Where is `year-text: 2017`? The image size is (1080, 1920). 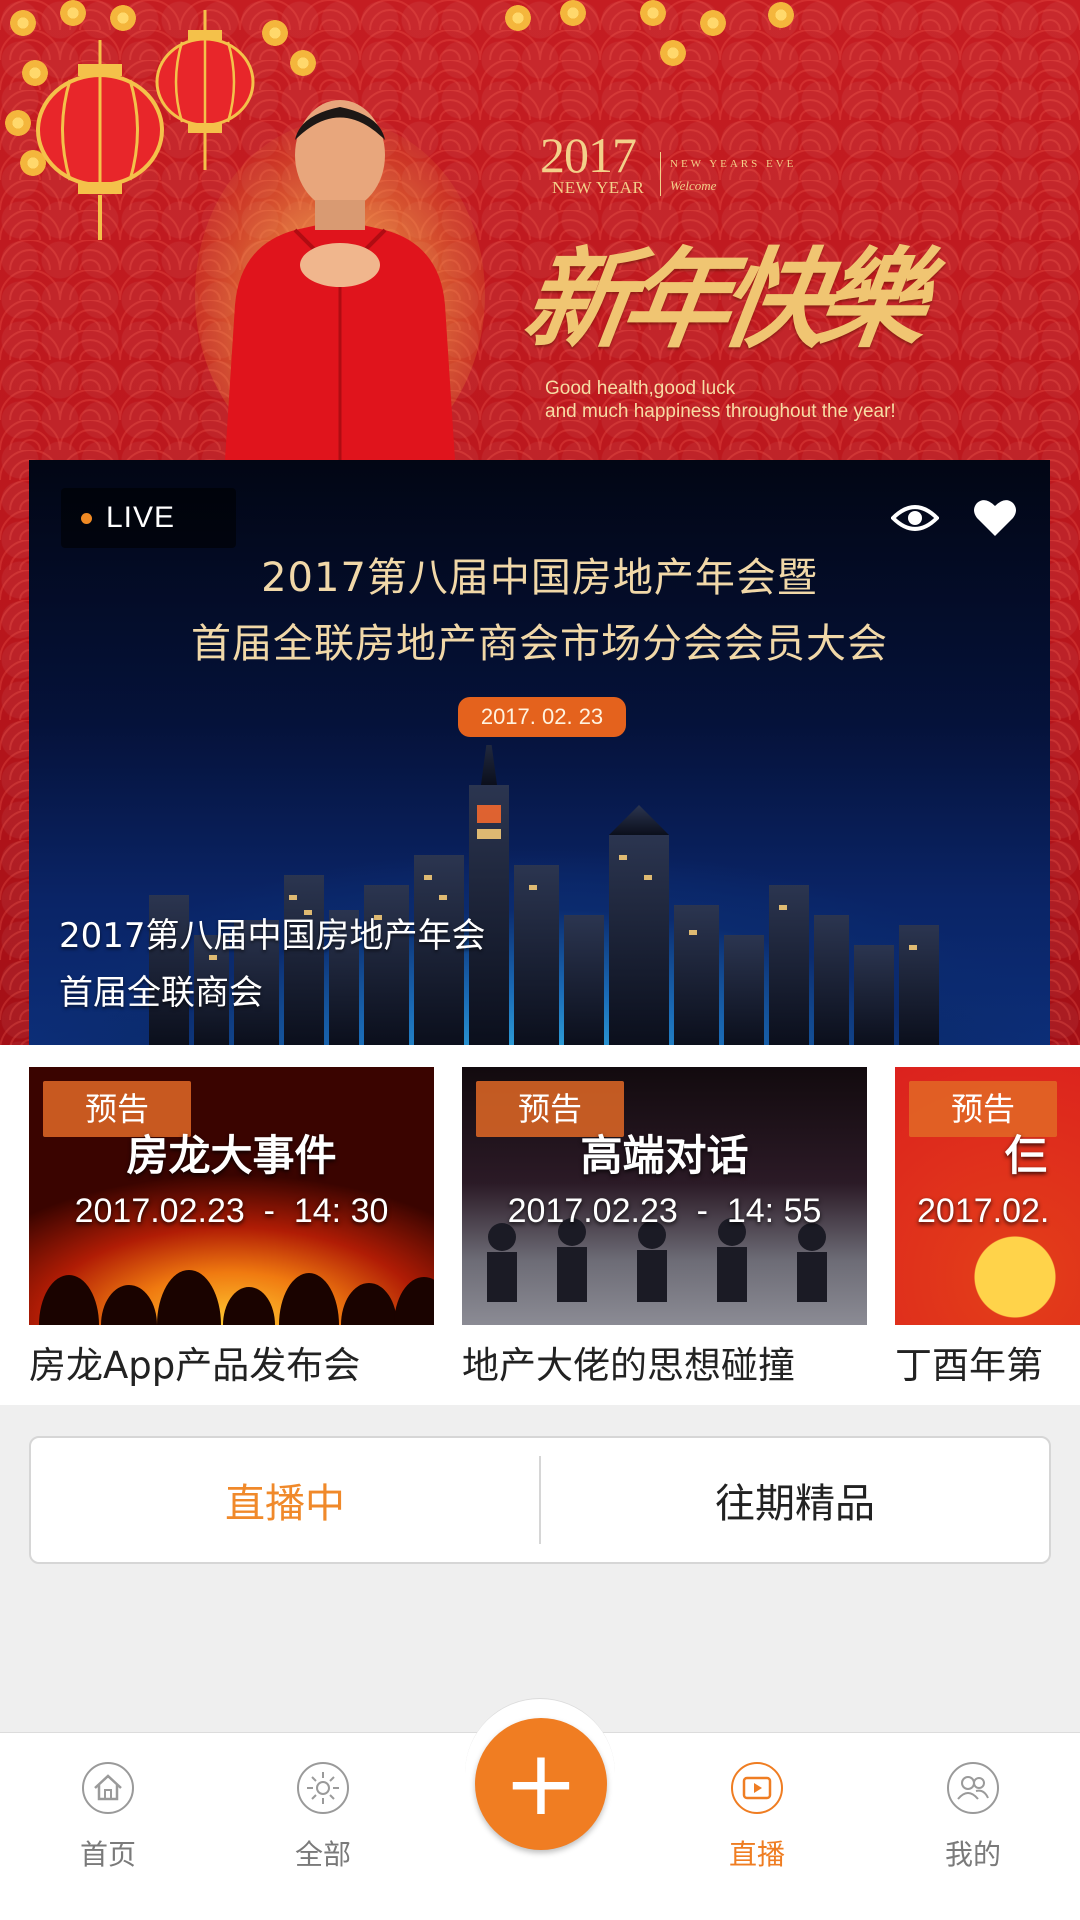 year-text: 2017 is located at coordinates (588, 155).